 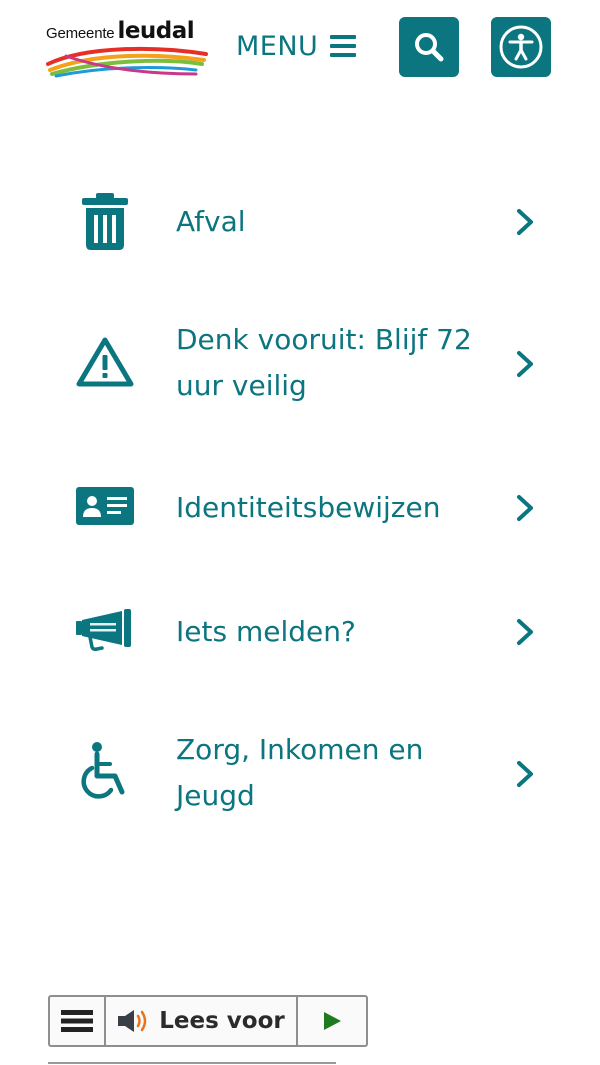 I want to click on read-aloud-toolbar: Lees voor, so click(x=208, y=1021).